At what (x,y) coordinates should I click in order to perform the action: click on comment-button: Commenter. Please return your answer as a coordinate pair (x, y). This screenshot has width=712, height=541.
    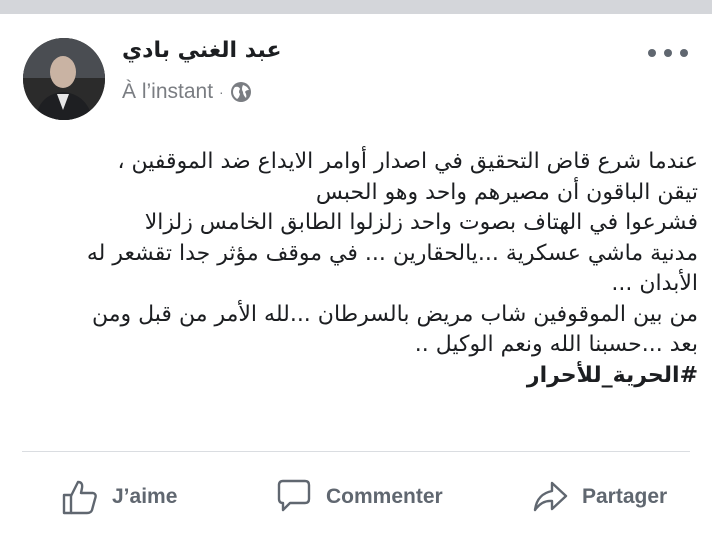
    Looking at the image, I should click on (358, 497).